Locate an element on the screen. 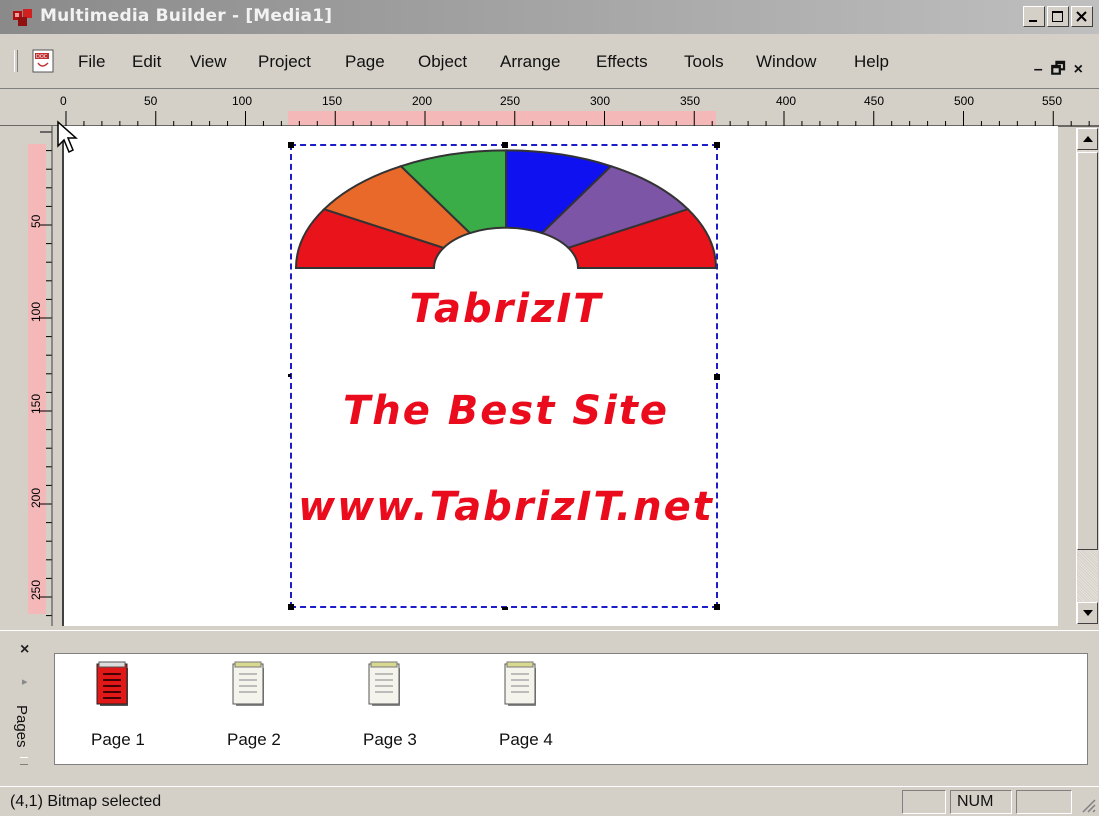  h-tick-label: 50 is located at coordinates (151, 101).